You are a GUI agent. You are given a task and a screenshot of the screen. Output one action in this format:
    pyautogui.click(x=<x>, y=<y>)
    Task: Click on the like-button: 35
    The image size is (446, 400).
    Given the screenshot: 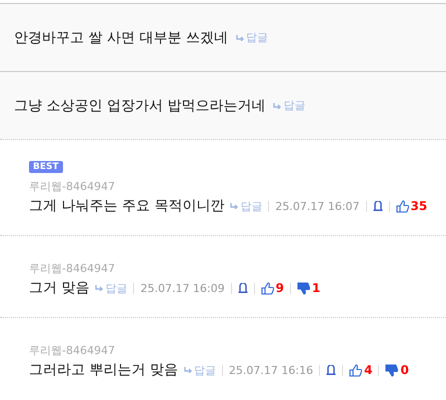 What is the action you would take?
    pyautogui.click(x=412, y=206)
    